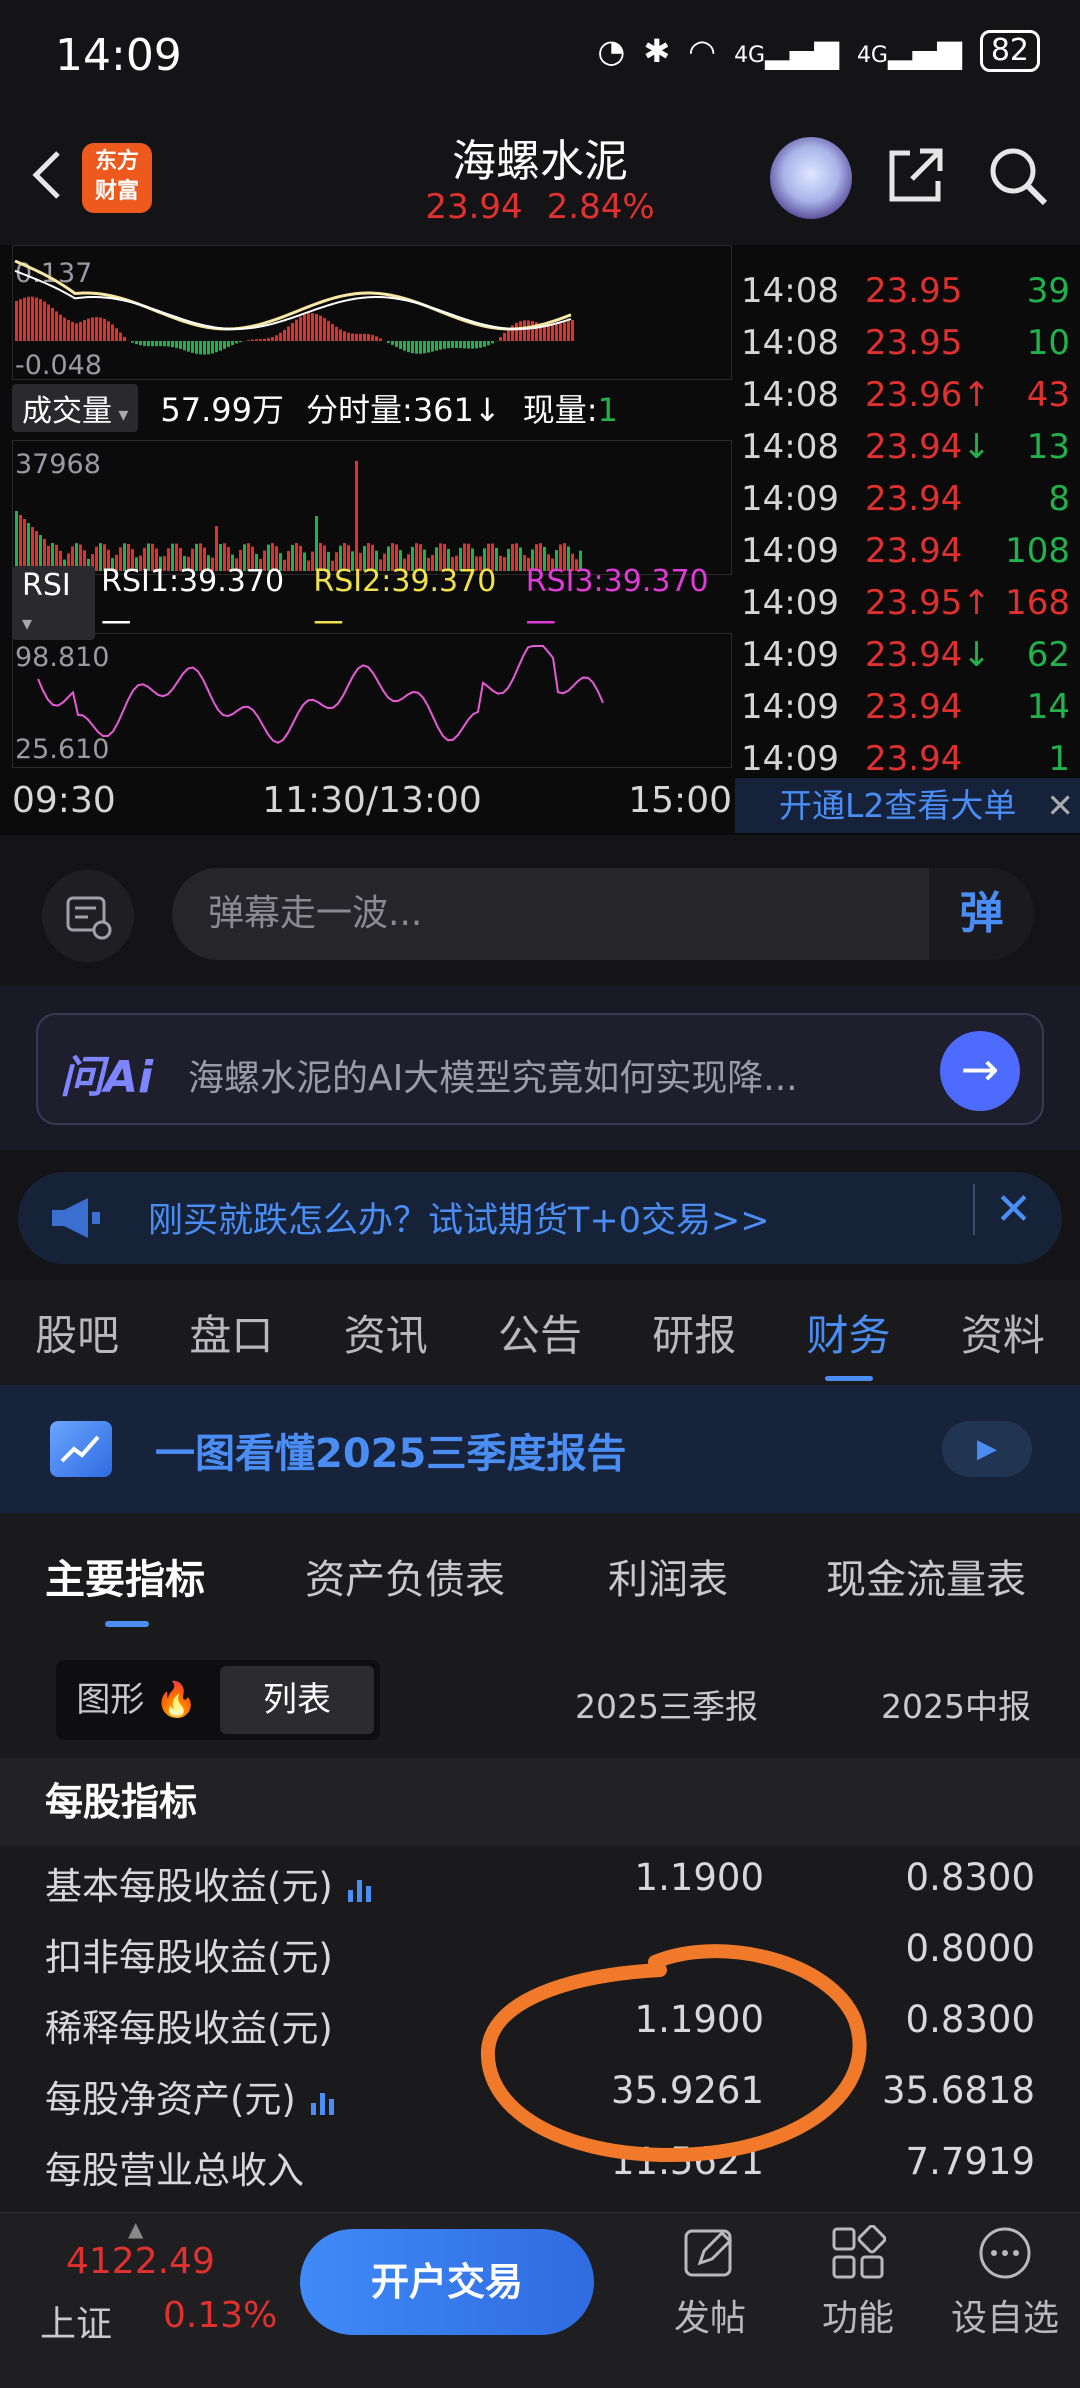 Image resolution: width=1080 pixels, height=2388 pixels. What do you see at coordinates (218, 1700) in the screenshot?
I see `view-toggle: 图形 🔥 列表` at bounding box center [218, 1700].